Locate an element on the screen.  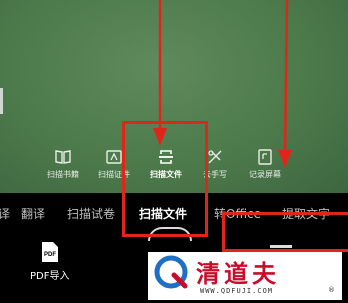
quick-action-scan-book: 扫描书籍 is located at coordinates (63, 164).